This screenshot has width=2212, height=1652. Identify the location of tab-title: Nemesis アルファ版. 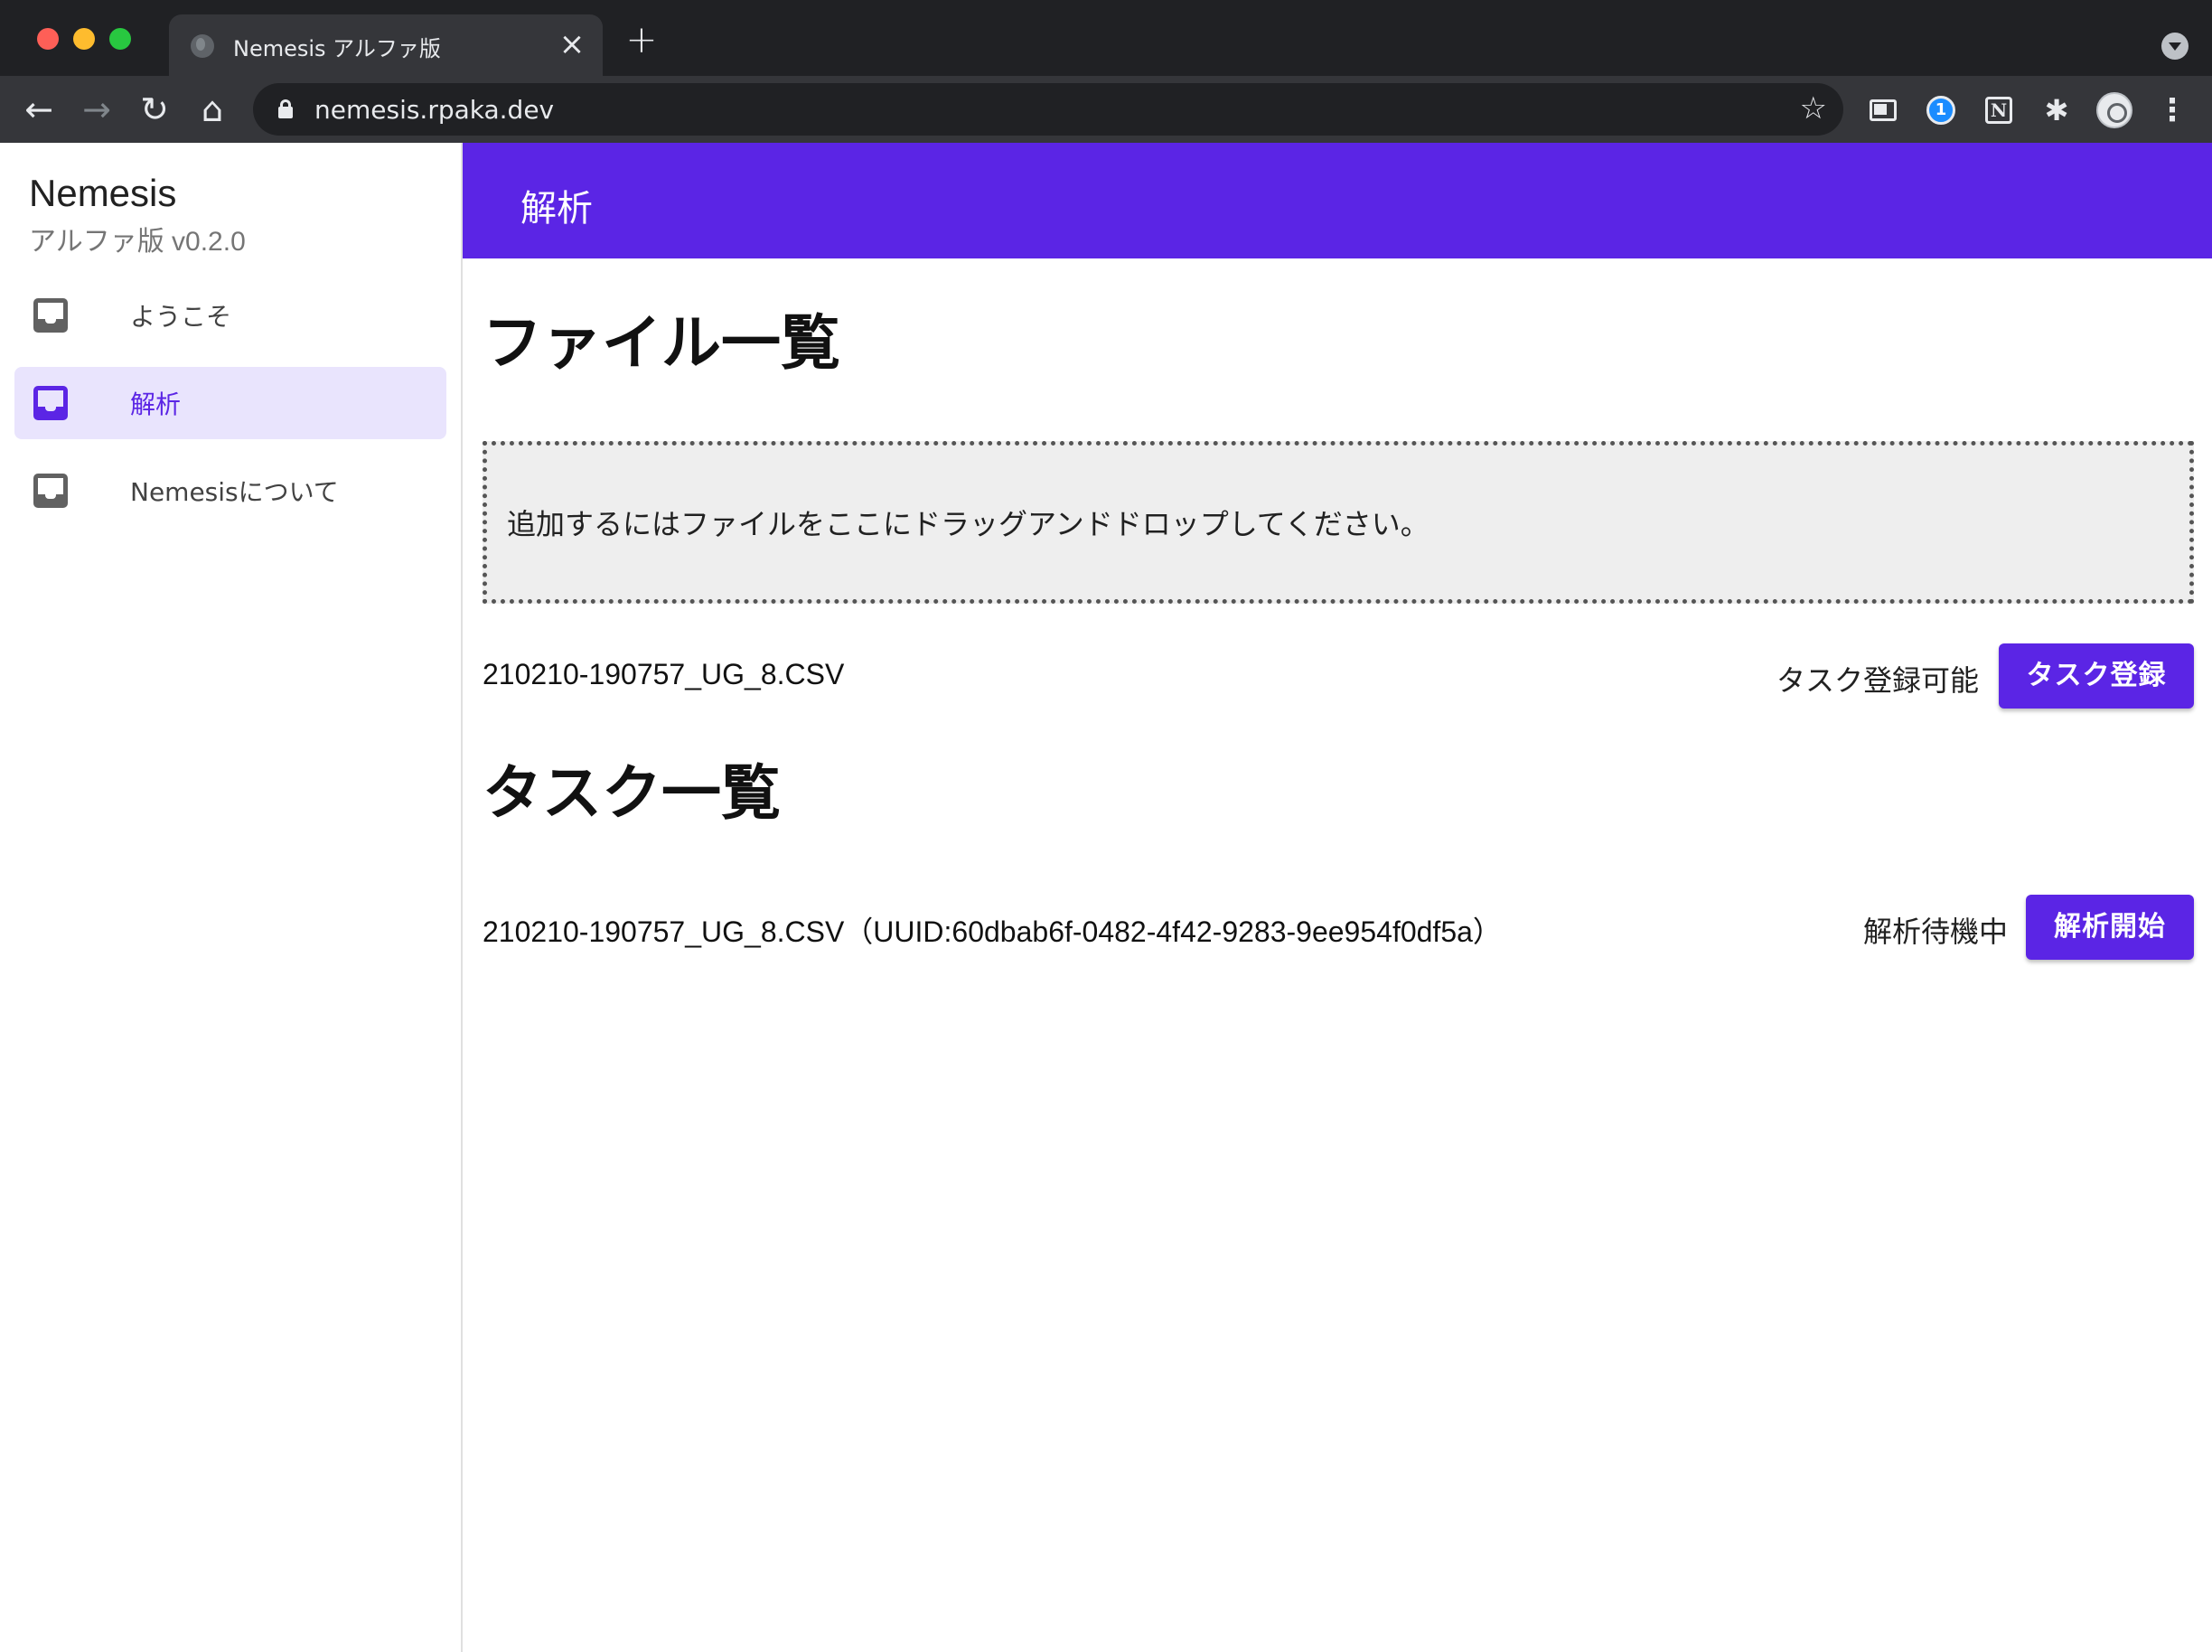
(337, 48).